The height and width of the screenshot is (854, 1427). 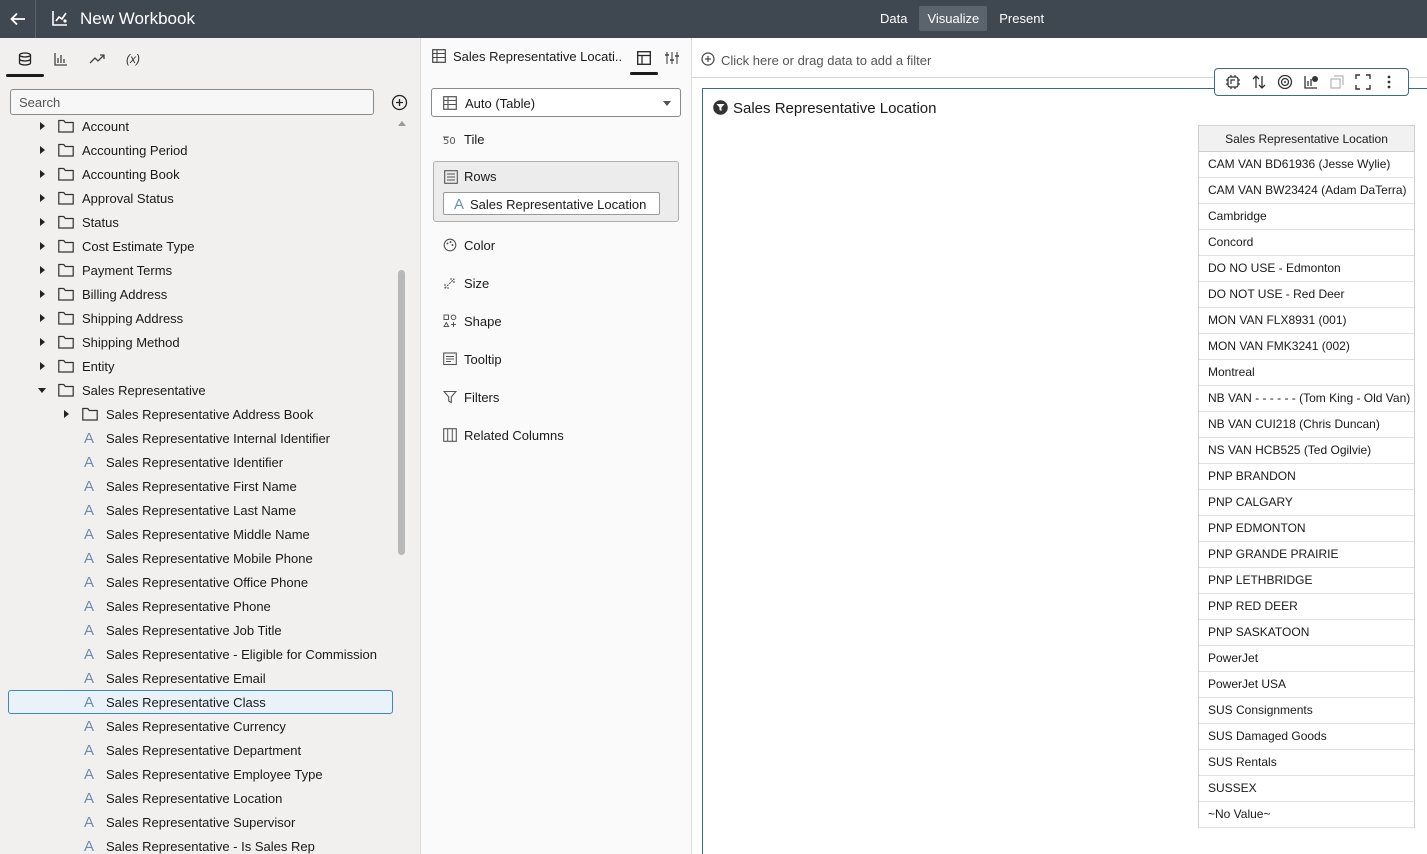 I want to click on tree-item-sales-representative-supervisor: A Sales Representative Supervisor, so click(x=196, y=822).